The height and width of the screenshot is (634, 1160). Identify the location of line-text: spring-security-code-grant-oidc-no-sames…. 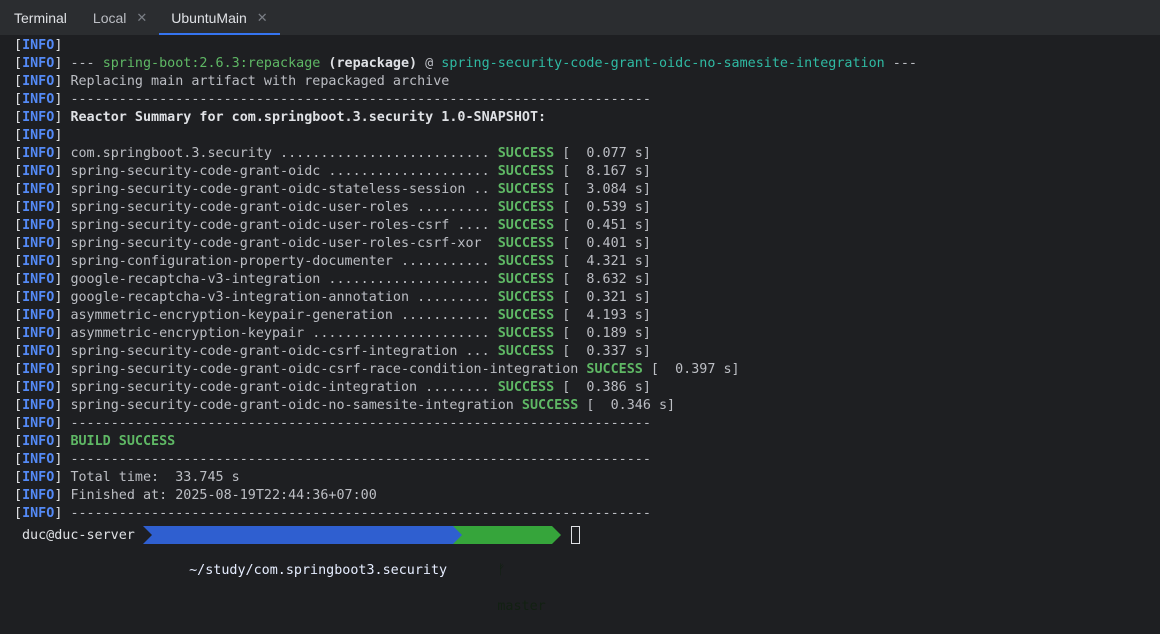
(296, 405).